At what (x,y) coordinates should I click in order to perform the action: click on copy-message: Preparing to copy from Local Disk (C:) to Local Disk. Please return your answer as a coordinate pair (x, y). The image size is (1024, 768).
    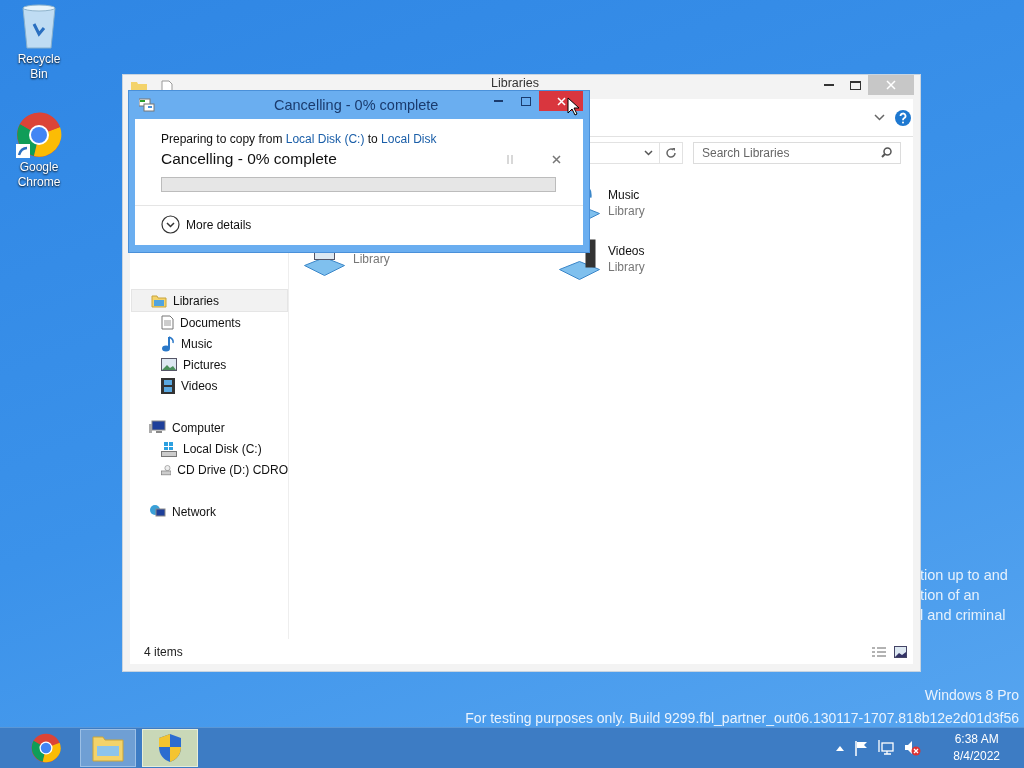
    Looking at the image, I should click on (299, 139).